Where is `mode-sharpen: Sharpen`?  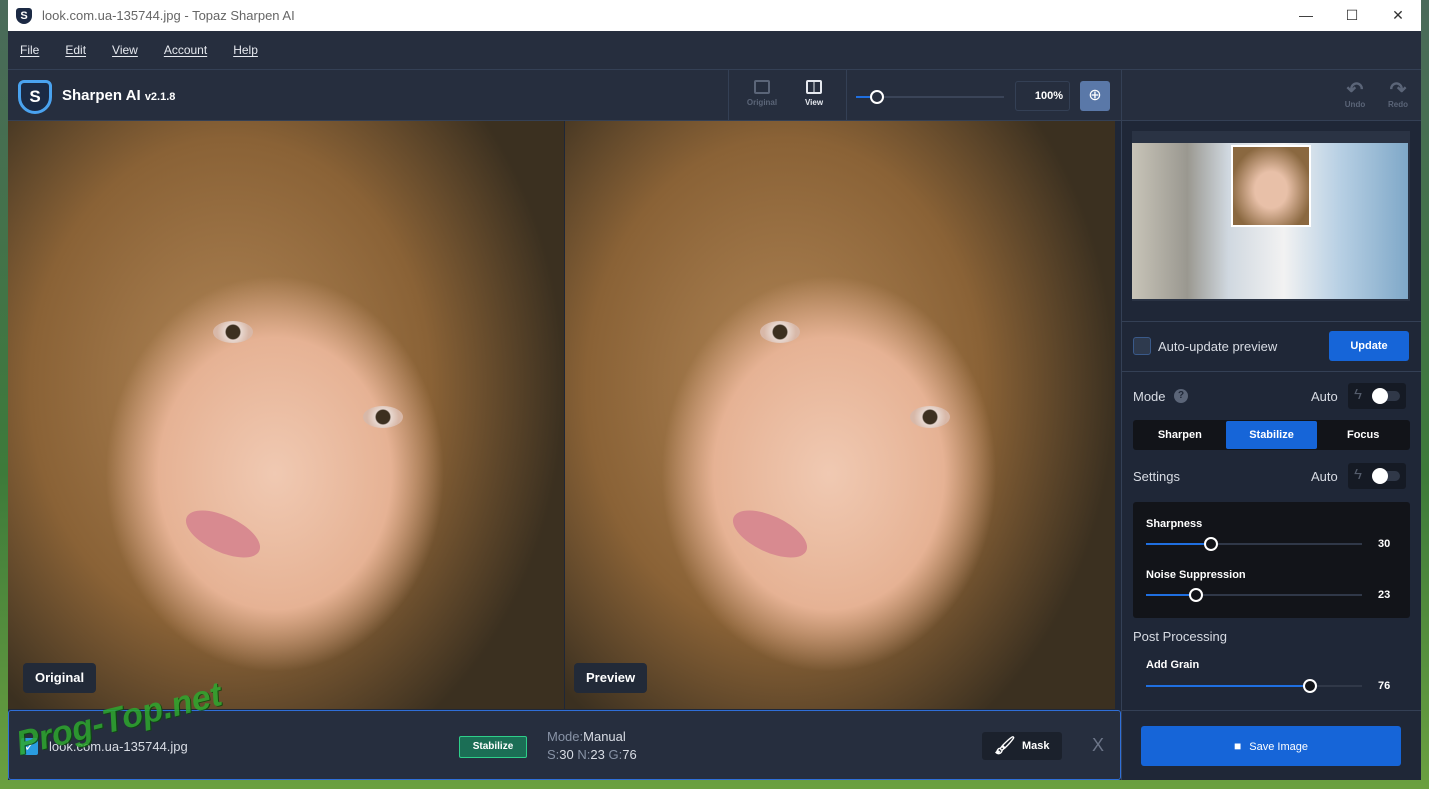 mode-sharpen: Sharpen is located at coordinates (1180, 435).